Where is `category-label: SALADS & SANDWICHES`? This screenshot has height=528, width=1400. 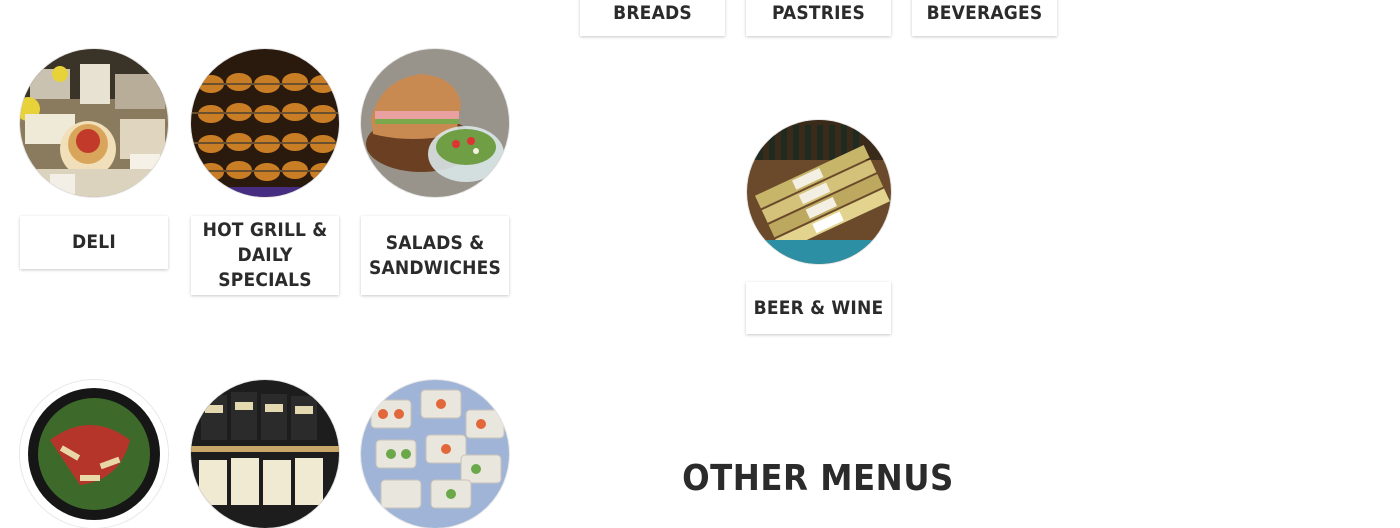
category-label: SALADS & SANDWICHES is located at coordinates (435, 255).